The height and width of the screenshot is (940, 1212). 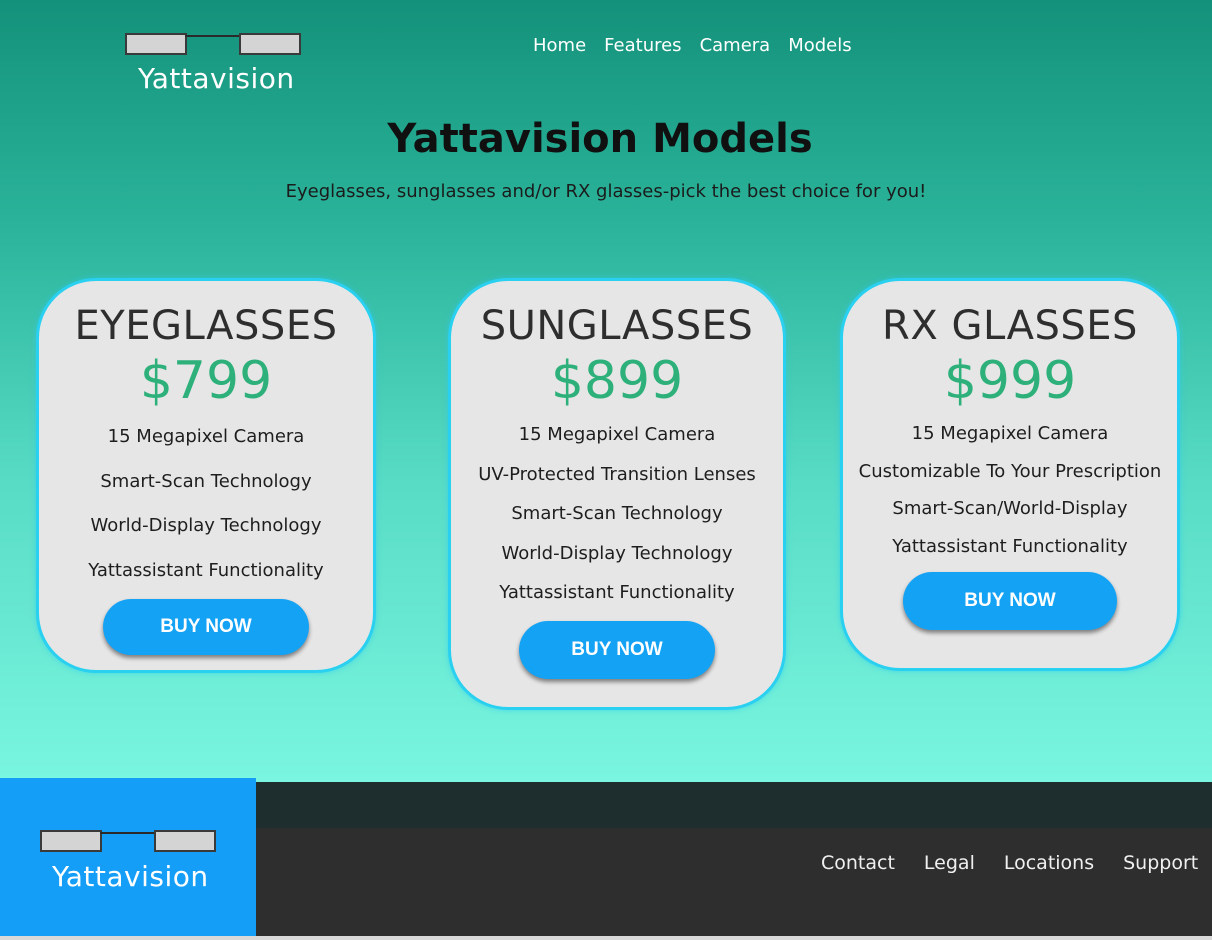 I want to click on footer-top-strip, so click(x=734, y=805).